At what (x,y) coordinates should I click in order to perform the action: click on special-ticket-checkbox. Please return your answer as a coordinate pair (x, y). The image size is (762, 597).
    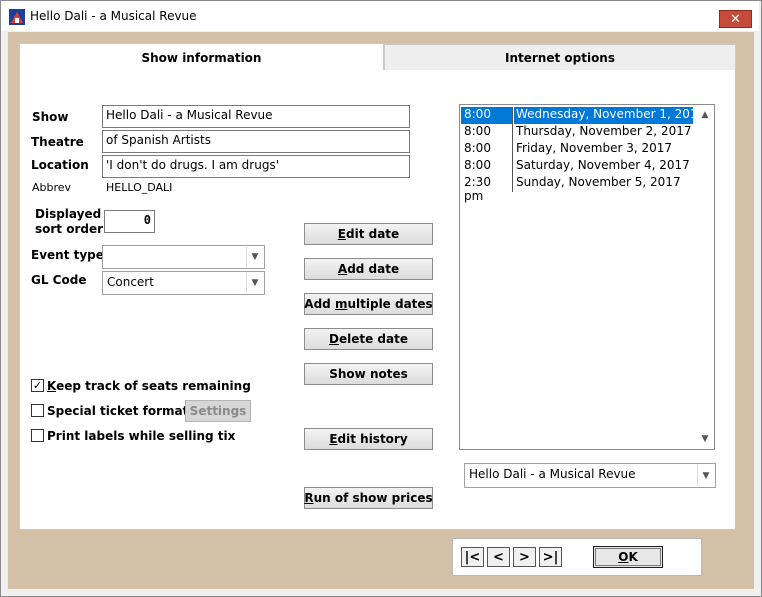
    Looking at the image, I should click on (37, 410).